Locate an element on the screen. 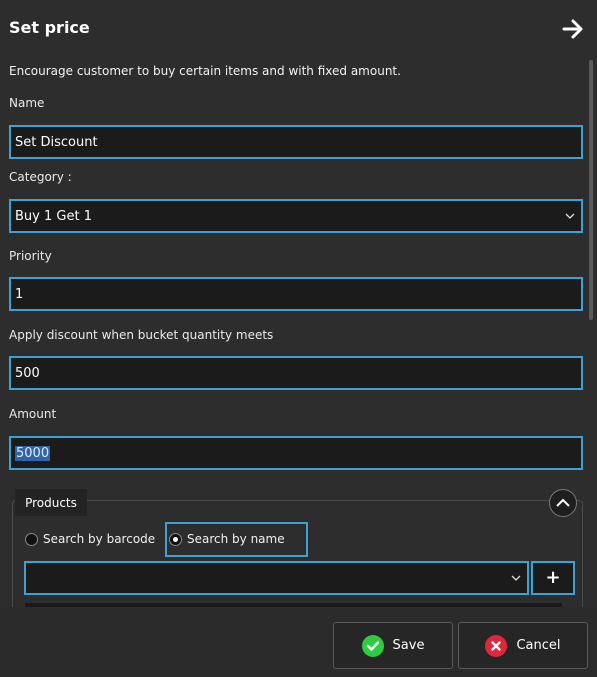 Image resolution: width=597 pixels, height=677 pixels. category-label: Category : is located at coordinates (40, 177).